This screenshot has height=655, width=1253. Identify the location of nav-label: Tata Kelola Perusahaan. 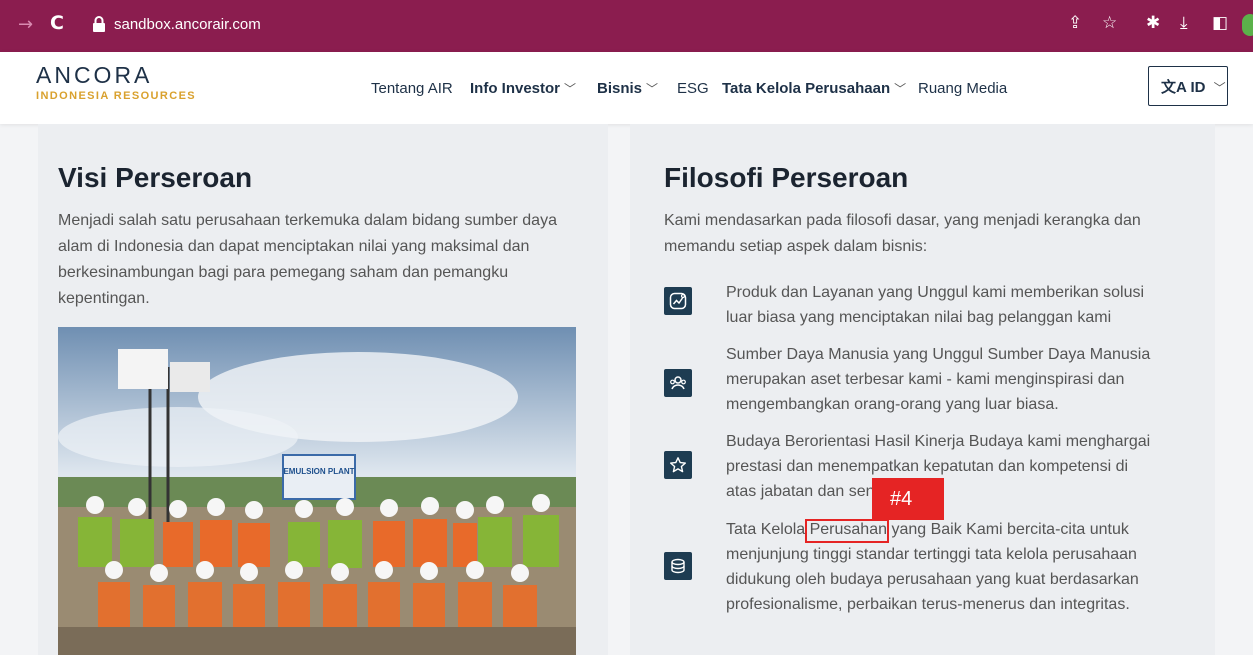
(806, 88).